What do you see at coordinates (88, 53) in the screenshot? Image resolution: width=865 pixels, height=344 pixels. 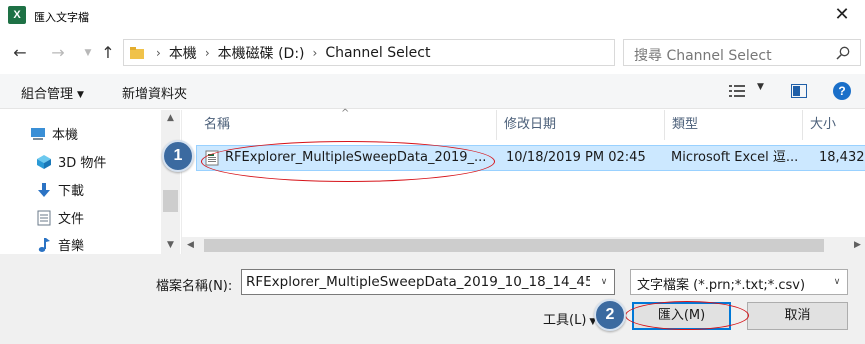 I see `recent-locations-dropdown-icon: ▼` at bounding box center [88, 53].